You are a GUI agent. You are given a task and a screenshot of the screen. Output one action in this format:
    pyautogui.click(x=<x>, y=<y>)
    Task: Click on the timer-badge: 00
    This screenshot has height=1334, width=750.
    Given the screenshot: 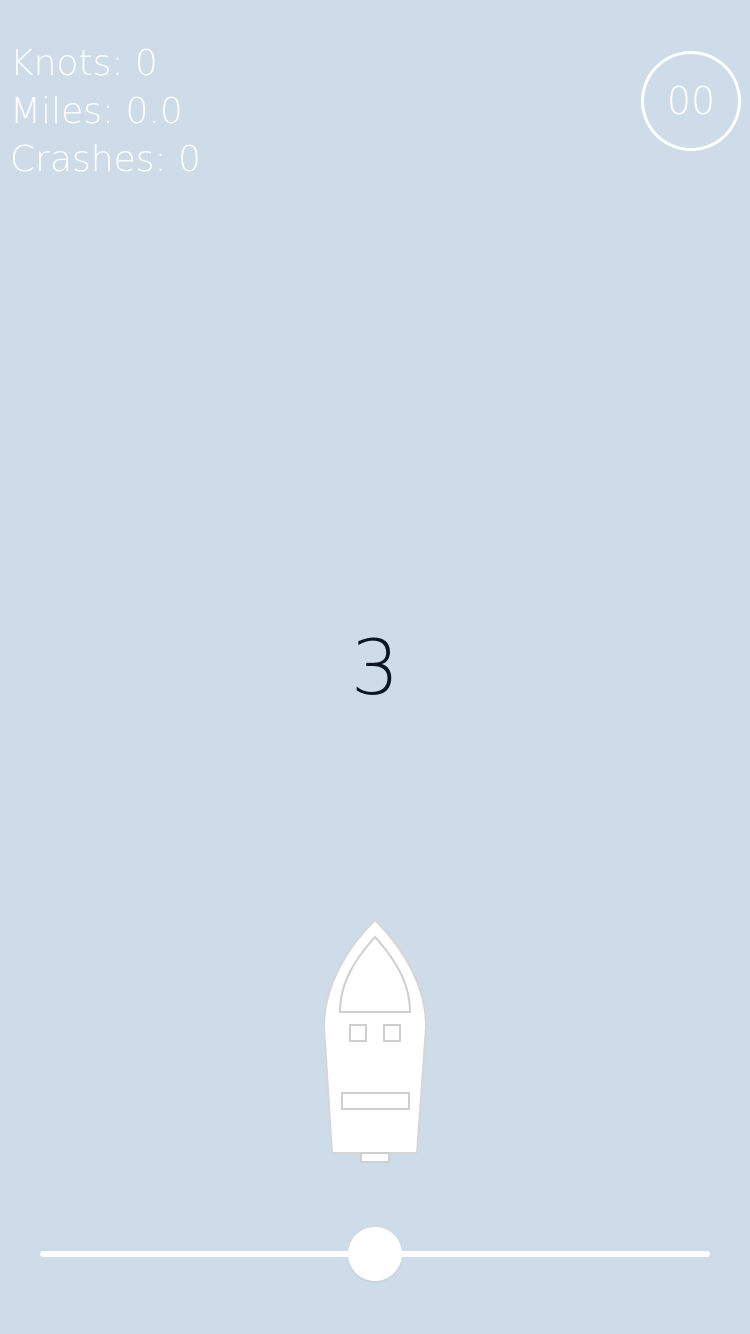 What is the action you would take?
    pyautogui.click(x=691, y=101)
    